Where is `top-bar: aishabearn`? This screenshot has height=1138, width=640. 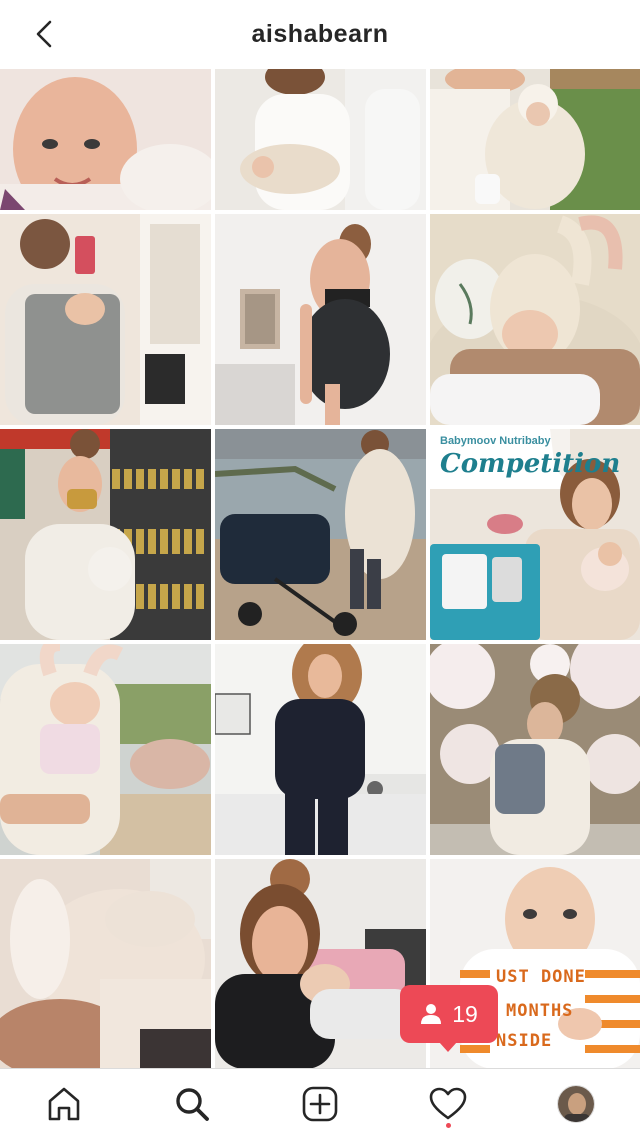 top-bar: aishabearn is located at coordinates (320, 34).